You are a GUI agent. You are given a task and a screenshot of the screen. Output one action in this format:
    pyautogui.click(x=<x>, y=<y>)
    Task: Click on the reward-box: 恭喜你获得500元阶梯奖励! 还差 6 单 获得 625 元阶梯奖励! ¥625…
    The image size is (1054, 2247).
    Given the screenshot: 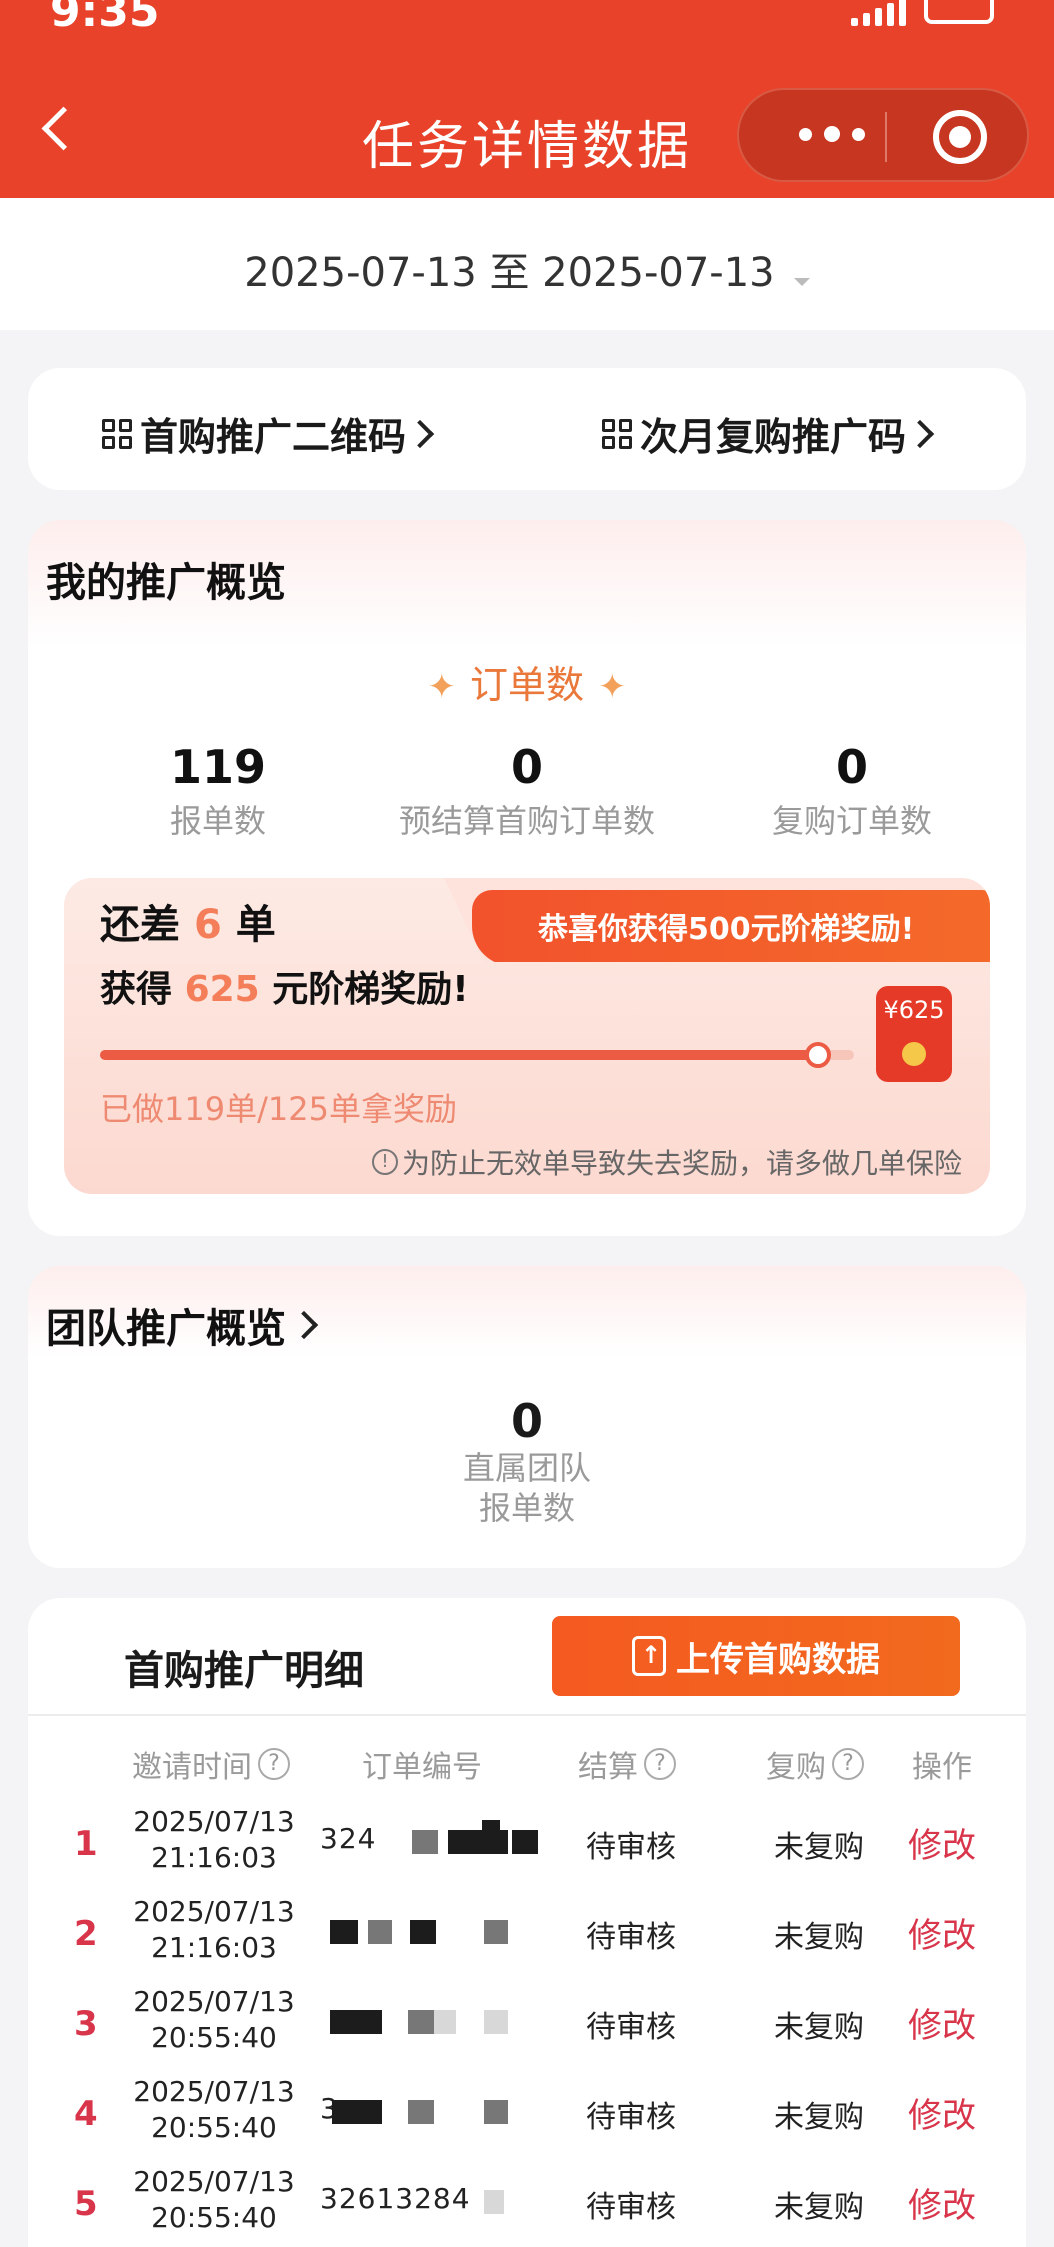 What is the action you would take?
    pyautogui.click(x=527, y=1036)
    